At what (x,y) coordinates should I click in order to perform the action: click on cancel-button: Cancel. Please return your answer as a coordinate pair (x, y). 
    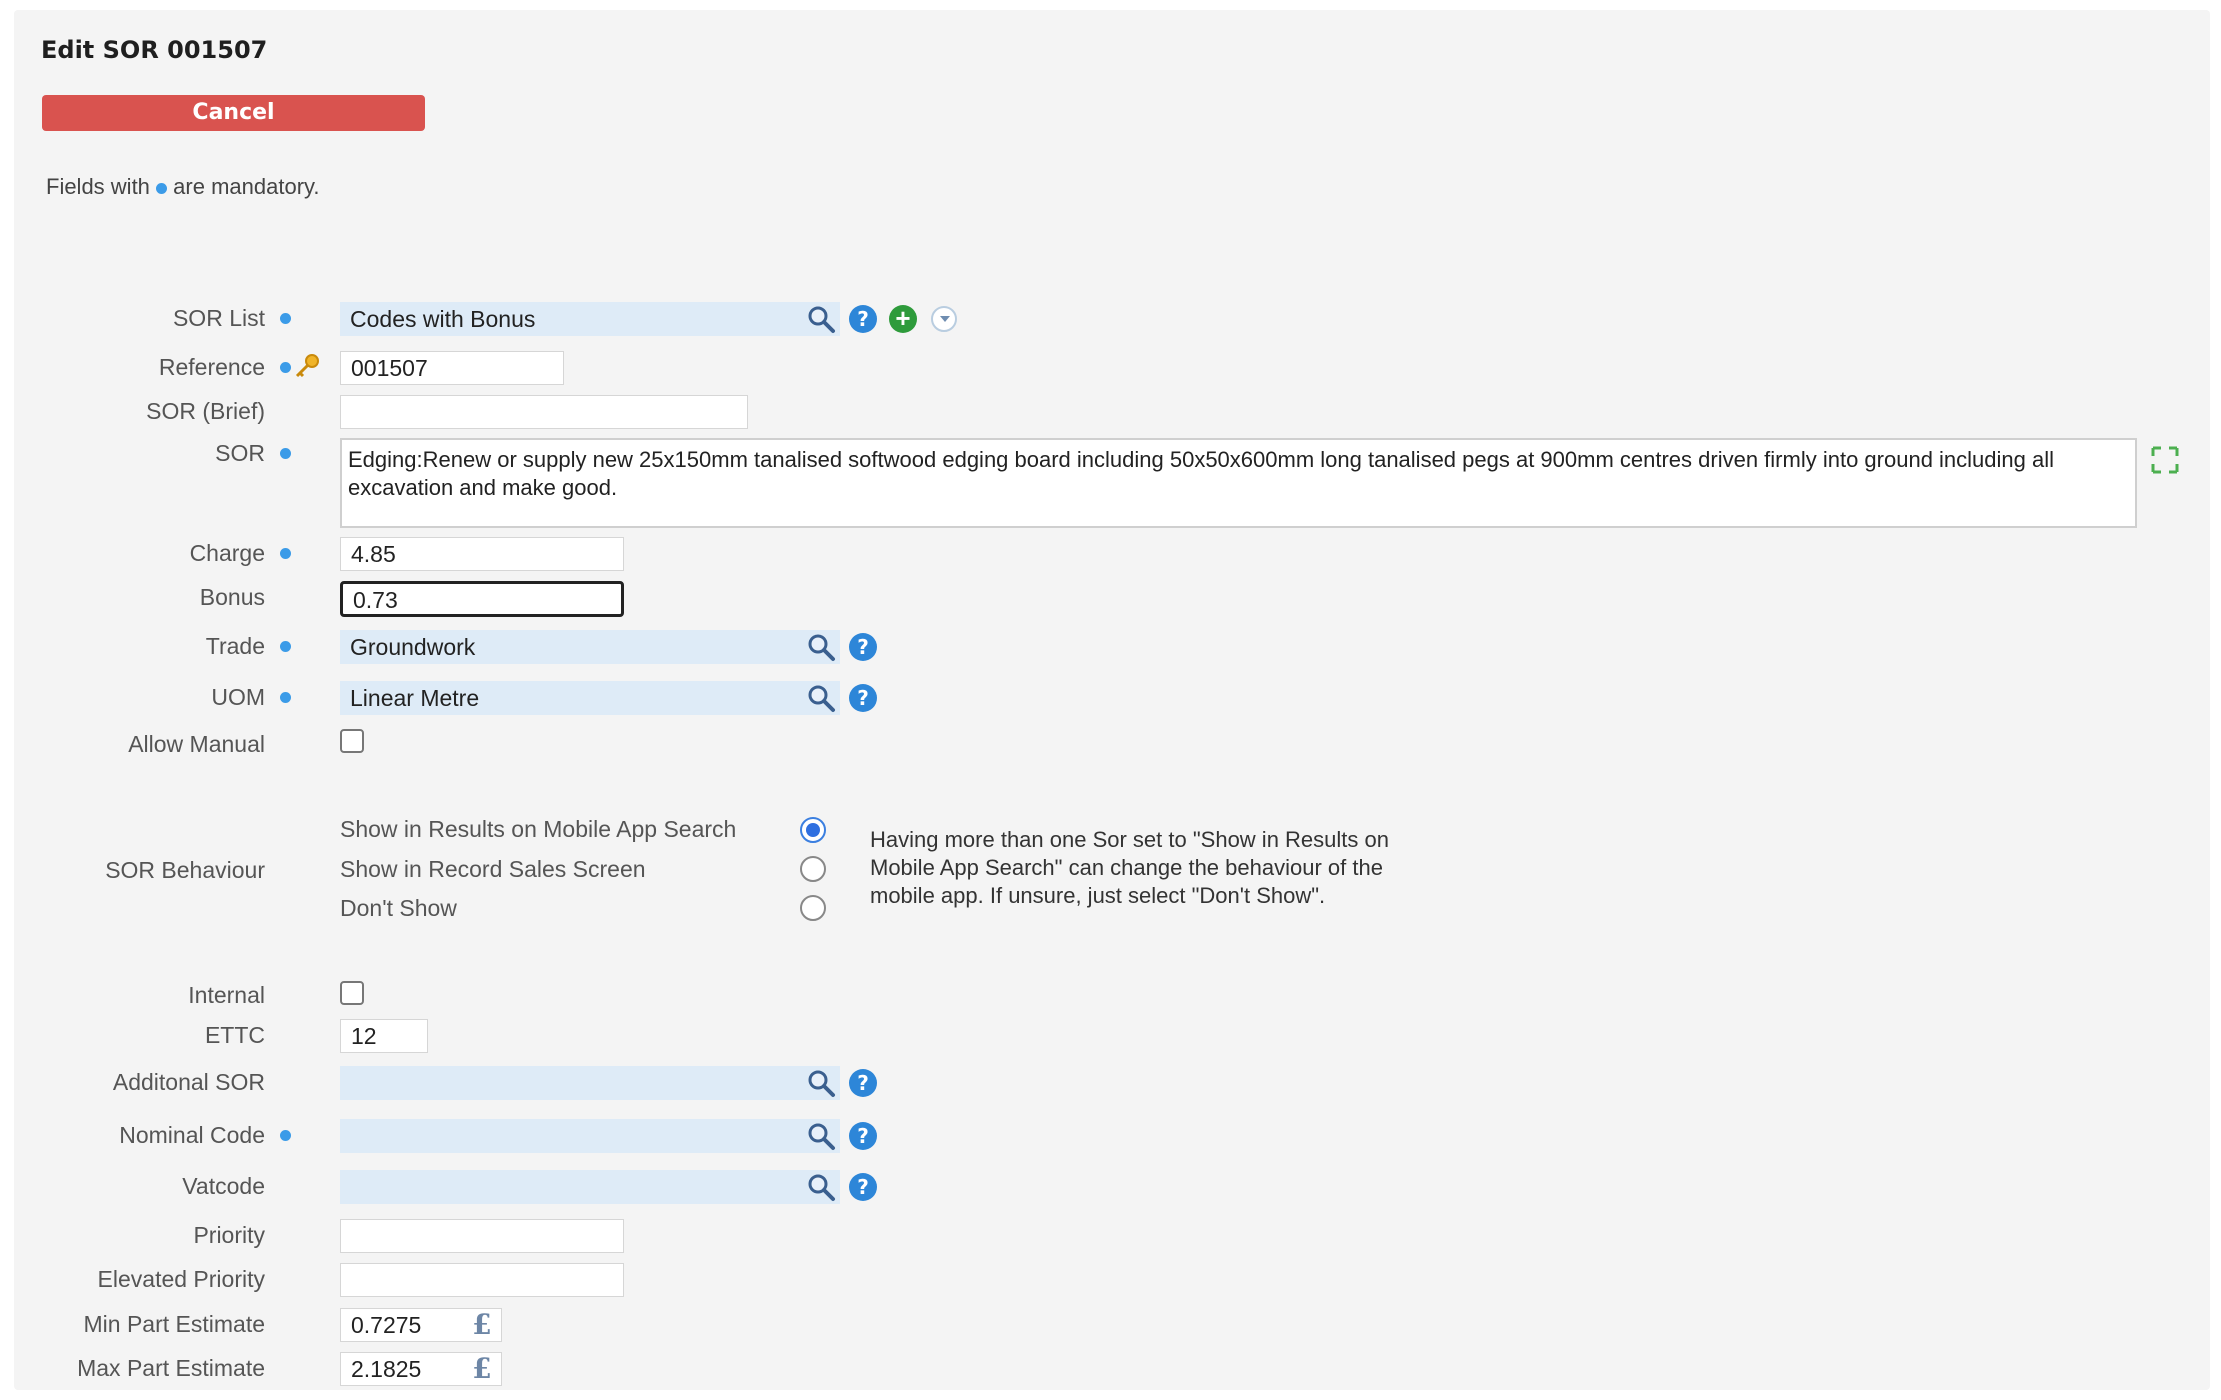
    Looking at the image, I should click on (233, 113).